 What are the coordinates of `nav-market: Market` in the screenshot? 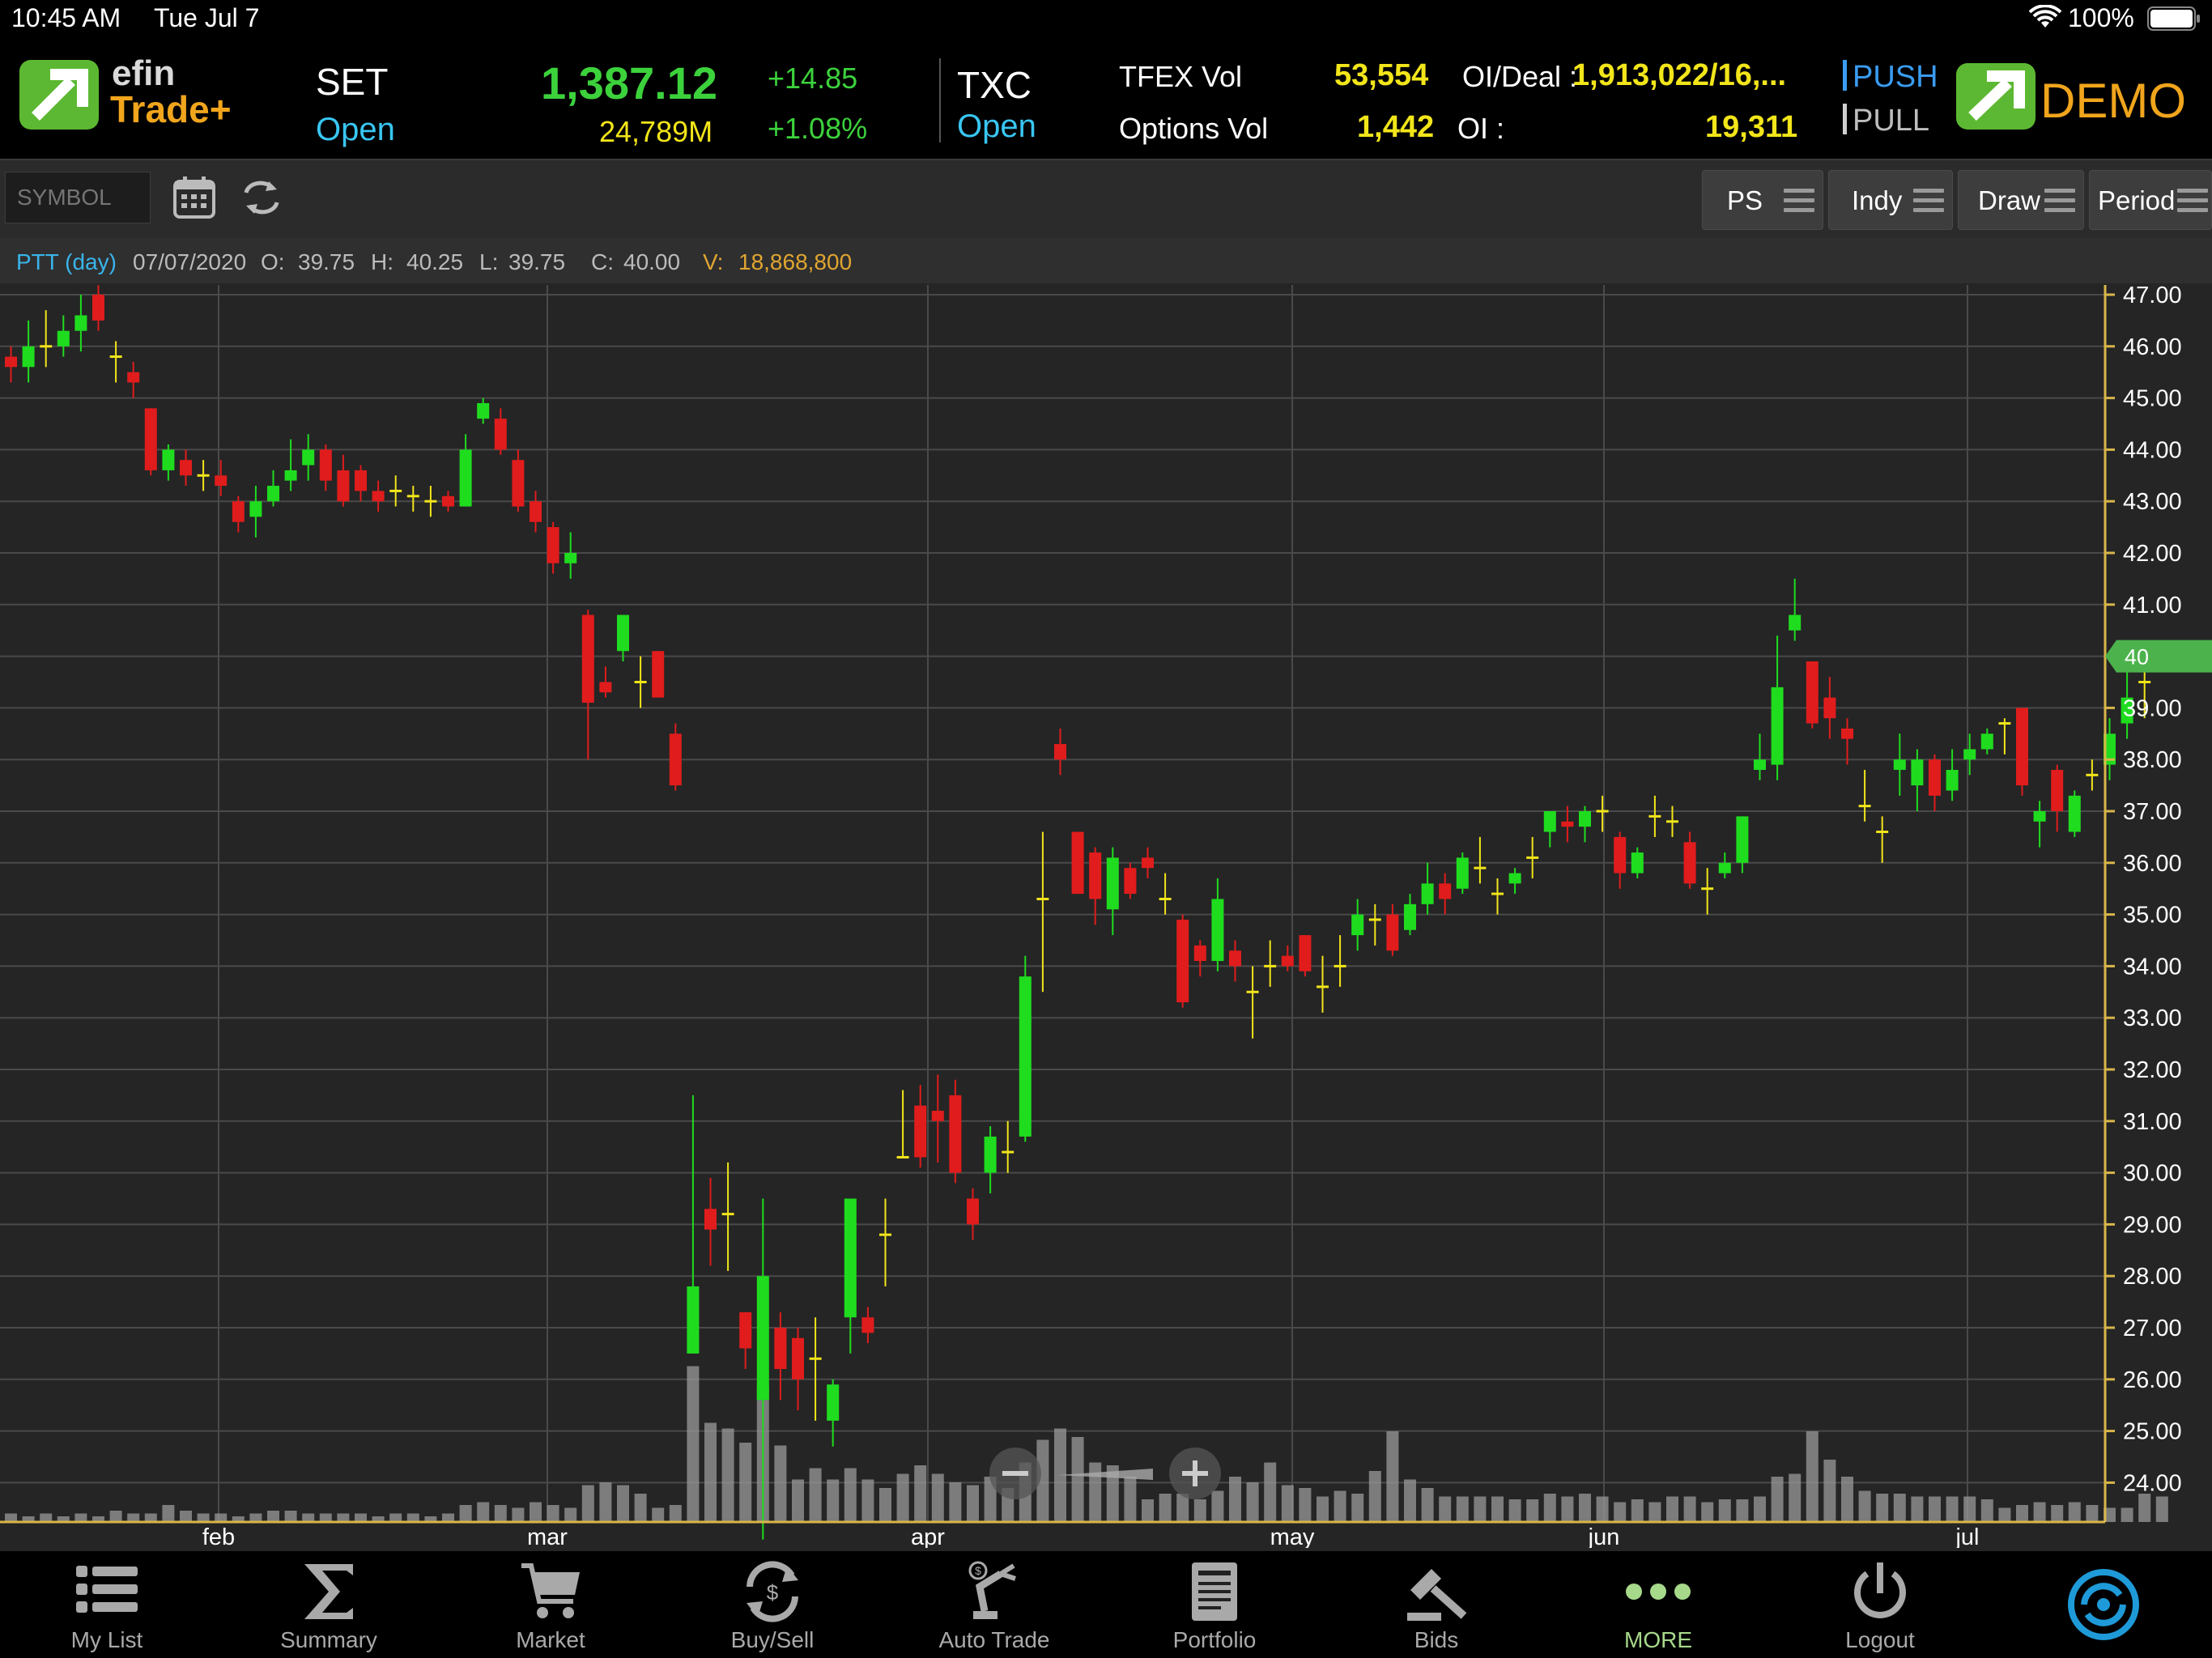 It's located at (551, 1604).